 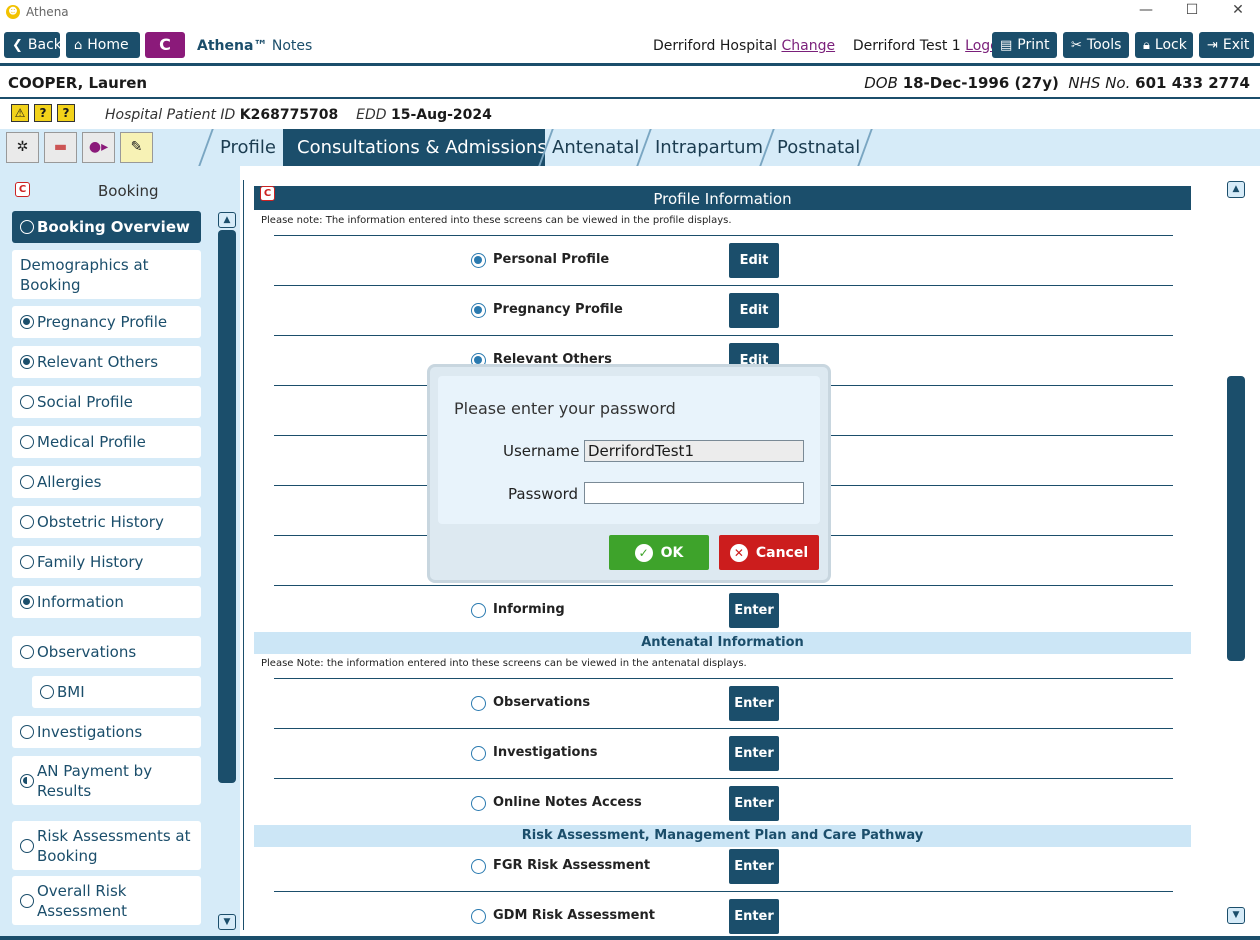 I want to click on lock-icon: 🔒︎, so click(x=1146, y=45).